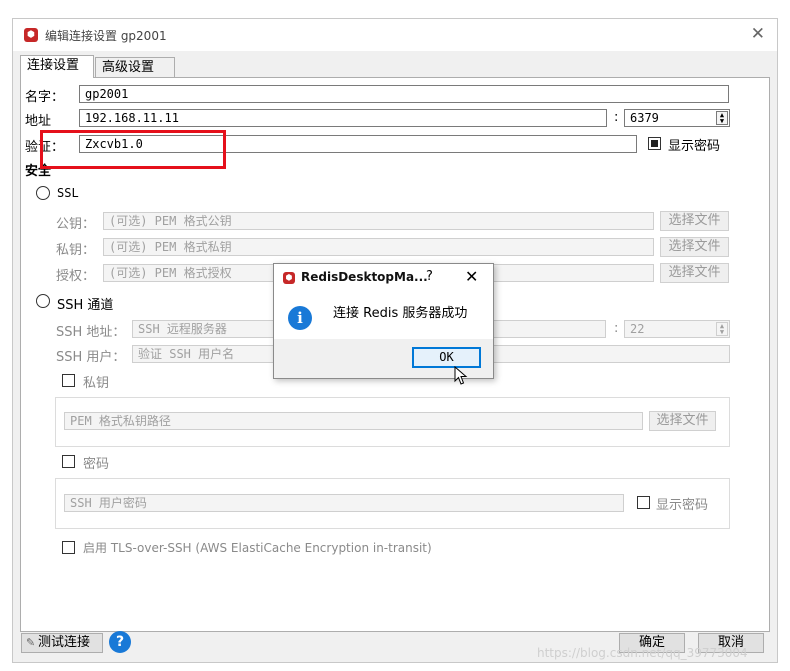  I want to click on ssh-port-spinner-icon: ▲ ▼, so click(722, 329).